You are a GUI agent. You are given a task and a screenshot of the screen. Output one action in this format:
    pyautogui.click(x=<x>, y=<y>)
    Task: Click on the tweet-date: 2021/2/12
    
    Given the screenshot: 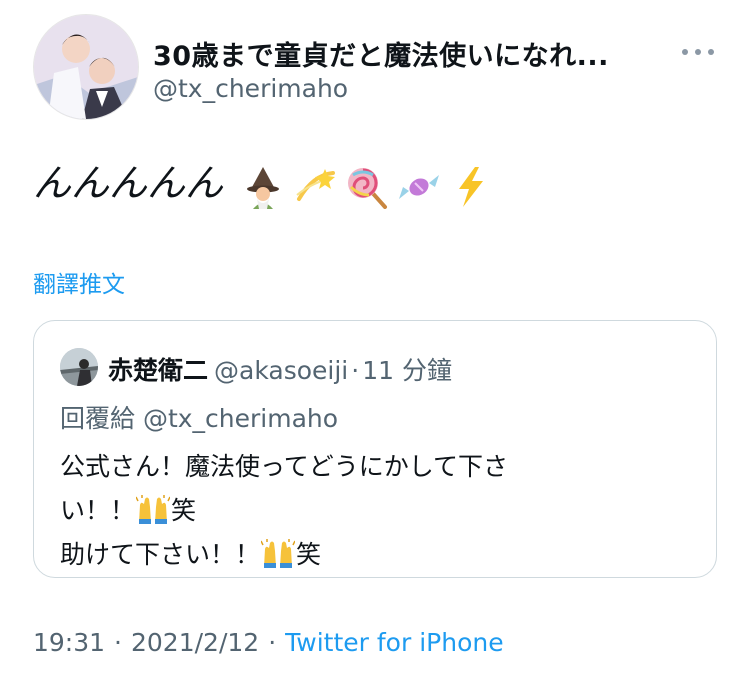 What is the action you would take?
    pyautogui.click(x=195, y=642)
    